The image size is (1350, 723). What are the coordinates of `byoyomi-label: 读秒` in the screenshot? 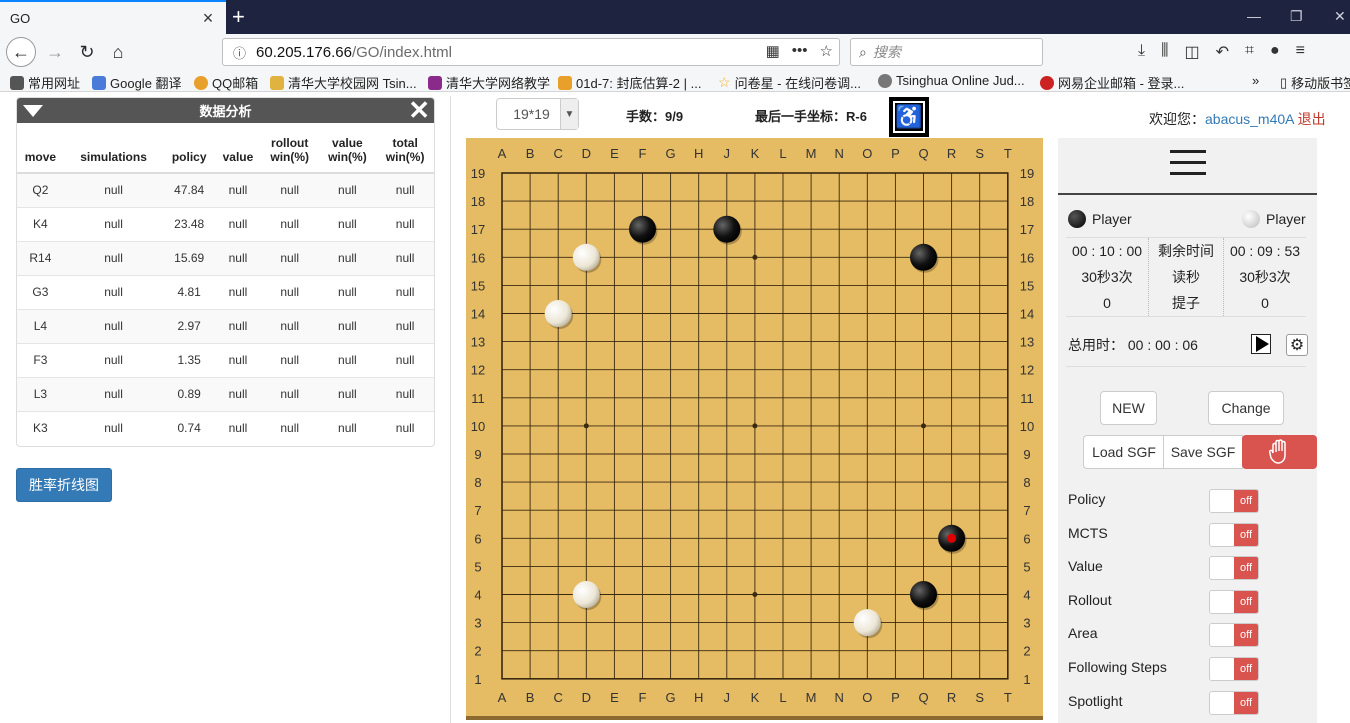 It's located at (1186, 277).